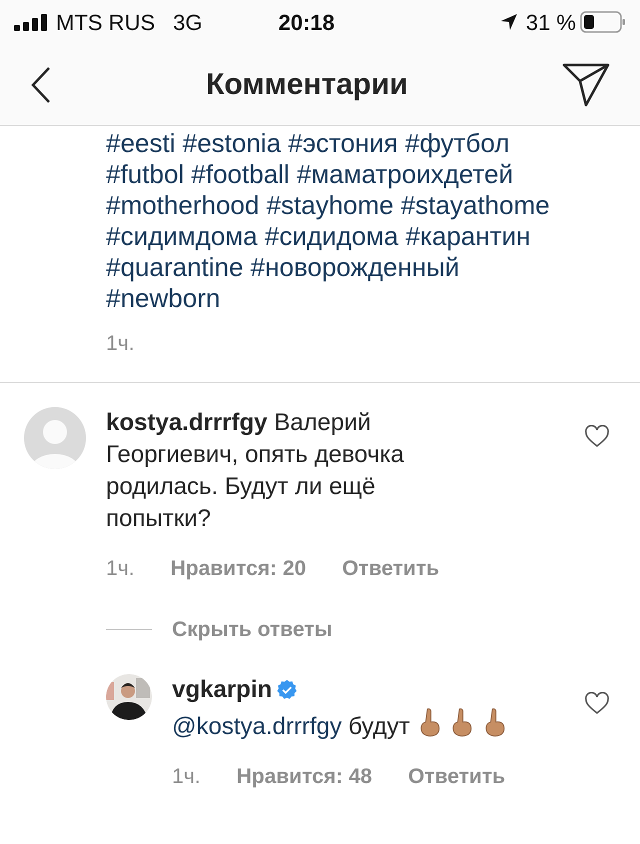  I want to click on page-title: Комментарии, so click(307, 85).